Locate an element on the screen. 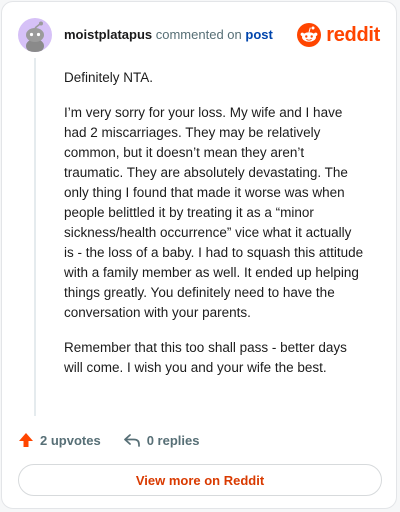  action-text: commented on is located at coordinates (198, 34).